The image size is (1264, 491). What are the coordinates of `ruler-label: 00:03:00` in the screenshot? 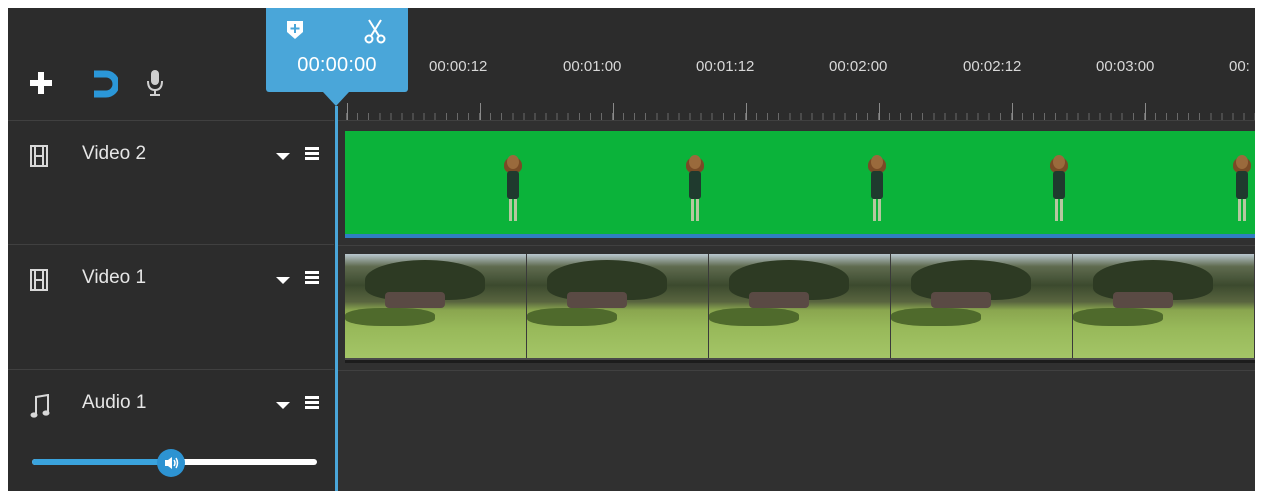 It's located at (1125, 66).